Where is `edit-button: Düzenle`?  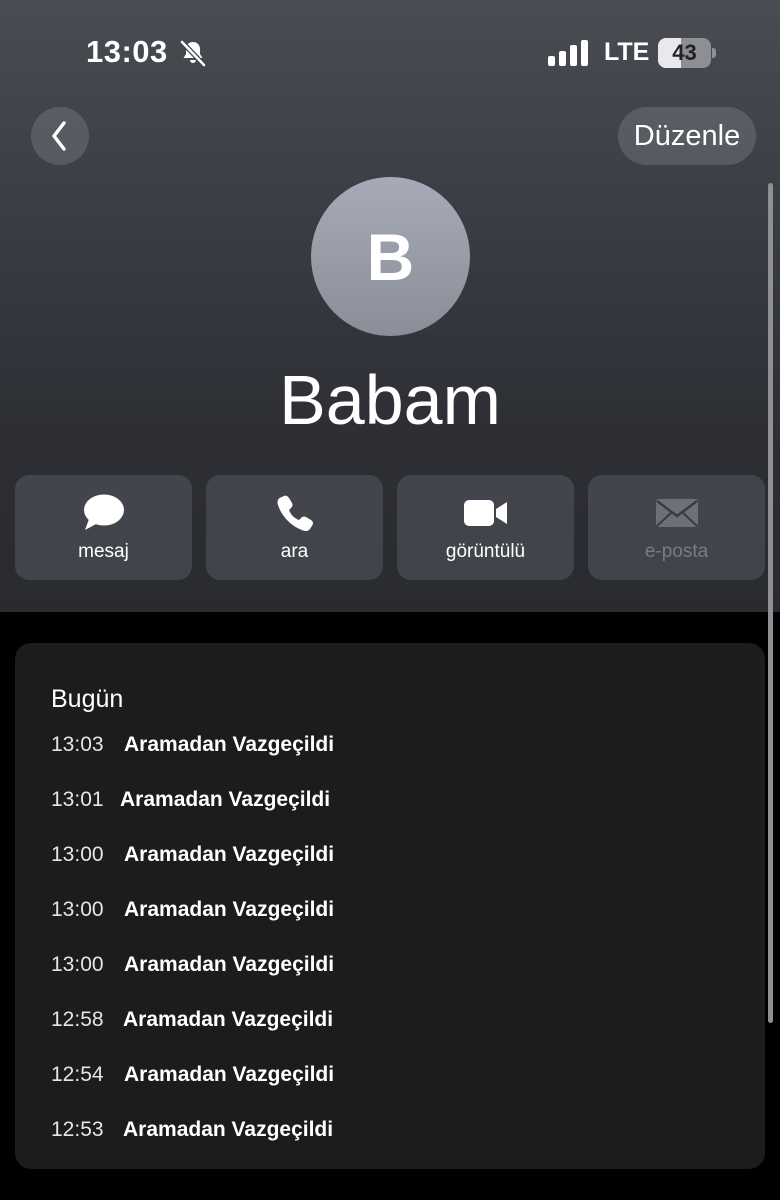
edit-button: Düzenle is located at coordinates (687, 136).